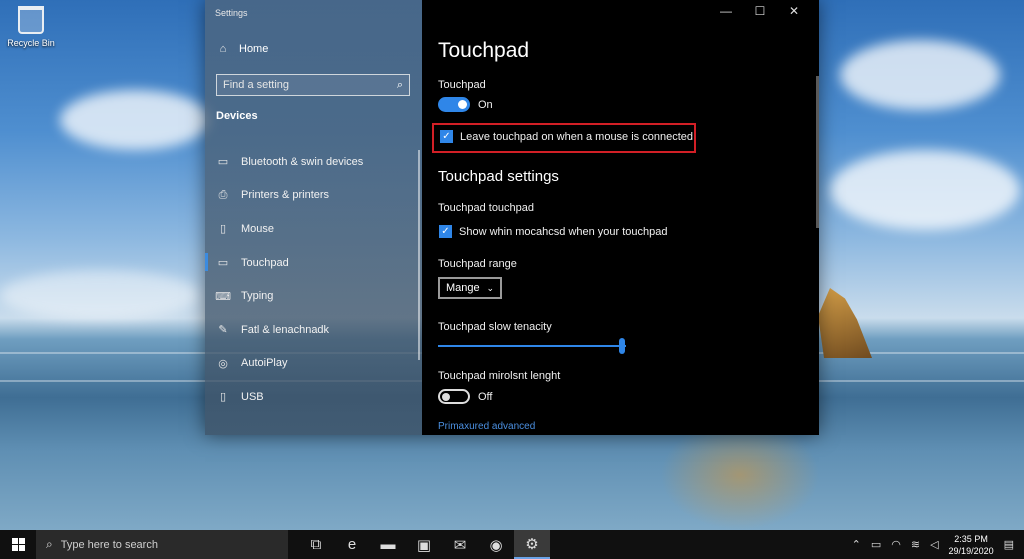 The height and width of the screenshot is (559, 1024). Describe the element at coordinates (252, 396) in the screenshot. I see `sidebar-item-label: USB` at that location.